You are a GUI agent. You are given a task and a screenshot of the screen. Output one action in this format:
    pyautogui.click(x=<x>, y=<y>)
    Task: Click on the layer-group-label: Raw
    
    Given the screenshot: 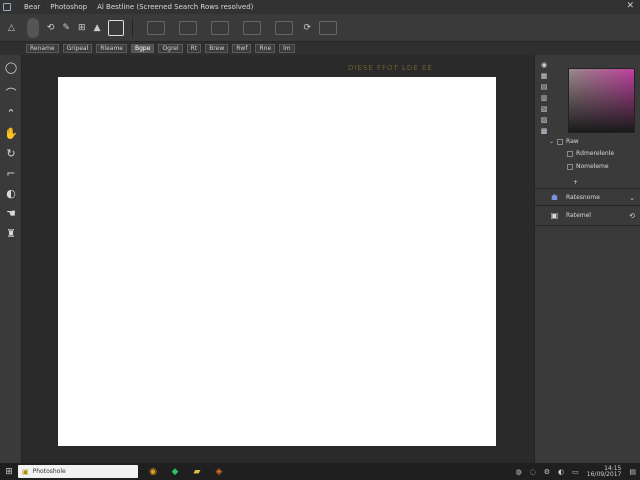 What is the action you would take?
    pyautogui.click(x=572, y=141)
    